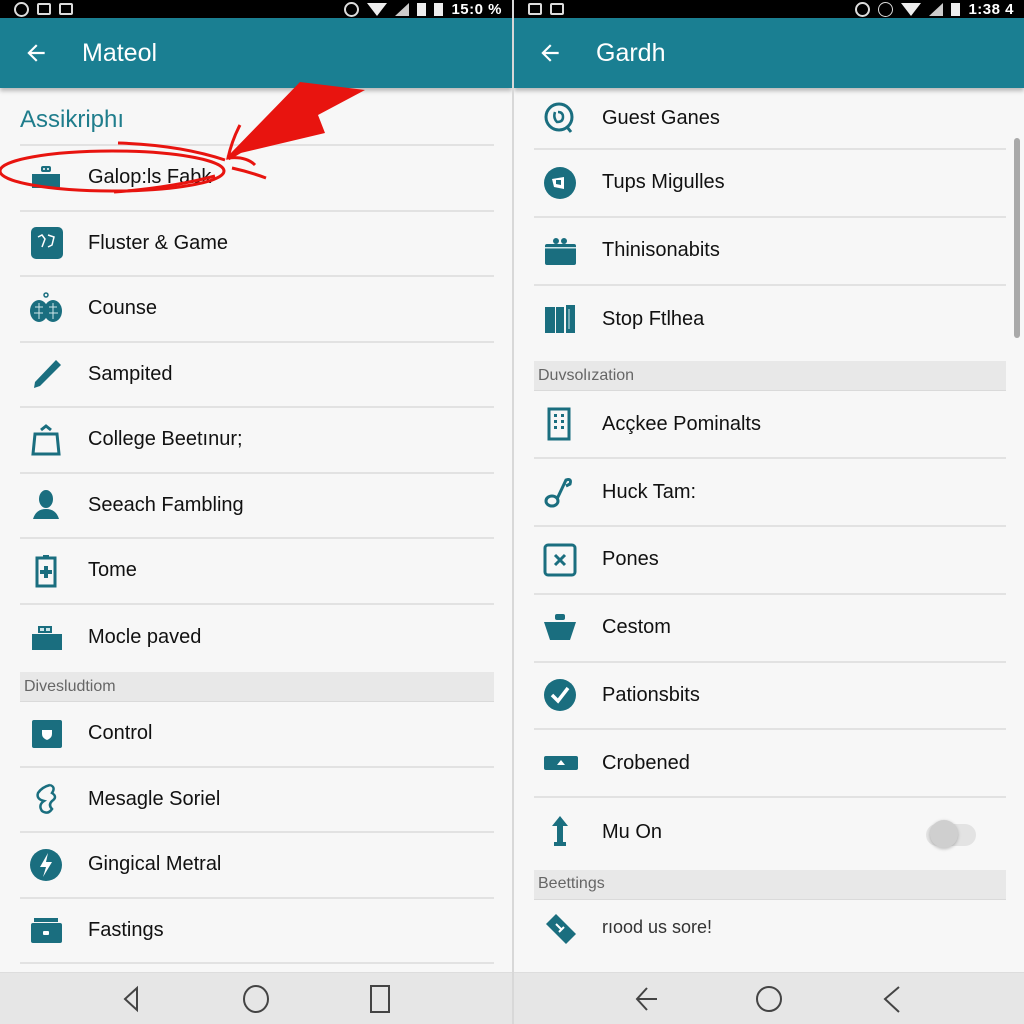 The width and height of the screenshot is (1024, 1024). What do you see at coordinates (130, 373) in the screenshot?
I see `item-label: Sampited` at bounding box center [130, 373].